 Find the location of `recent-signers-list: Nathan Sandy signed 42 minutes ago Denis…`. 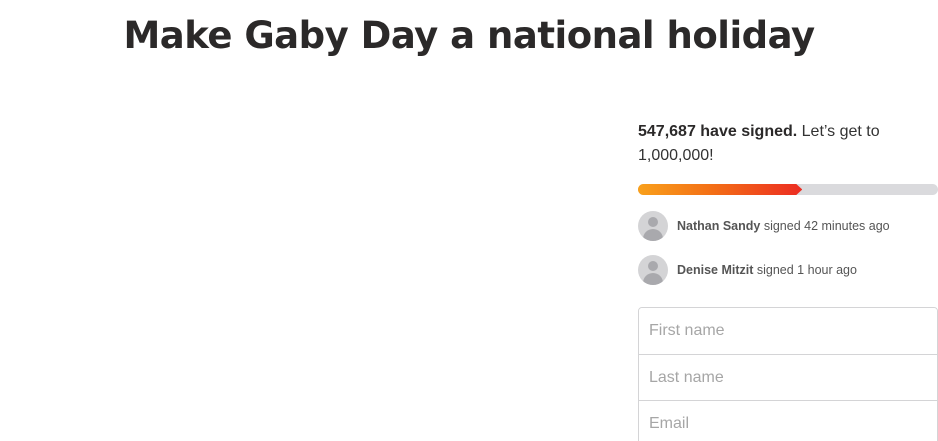

recent-signers-list: Nathan Sandy signed 42 minutes ago Denis… is located at coordinates (788, 248).